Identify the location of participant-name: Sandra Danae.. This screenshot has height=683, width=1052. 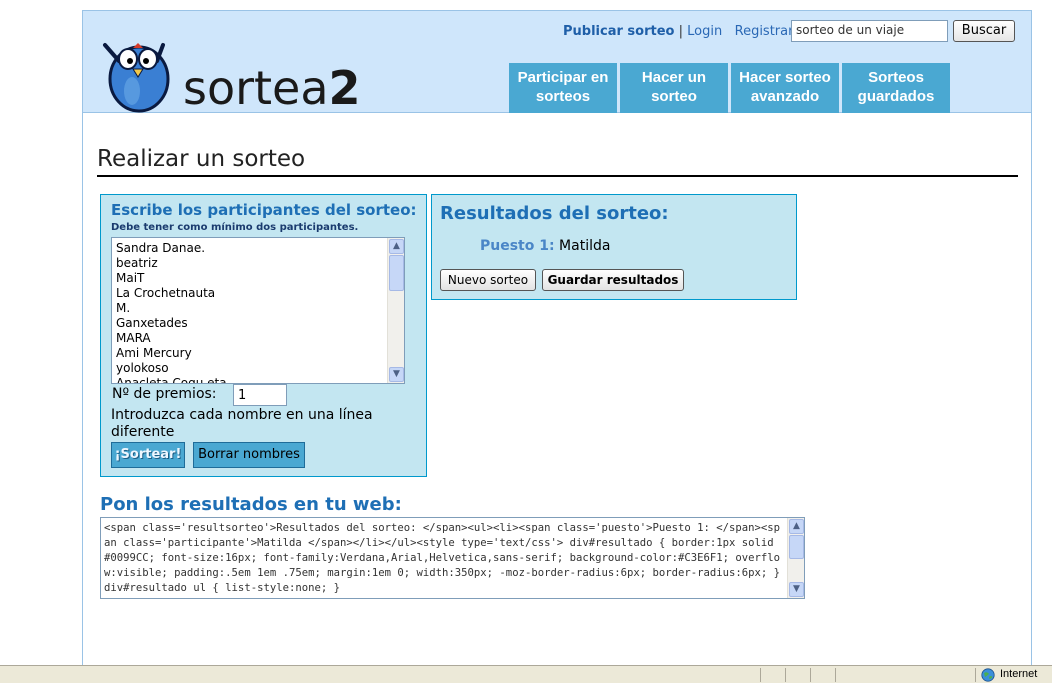
(161, 248).